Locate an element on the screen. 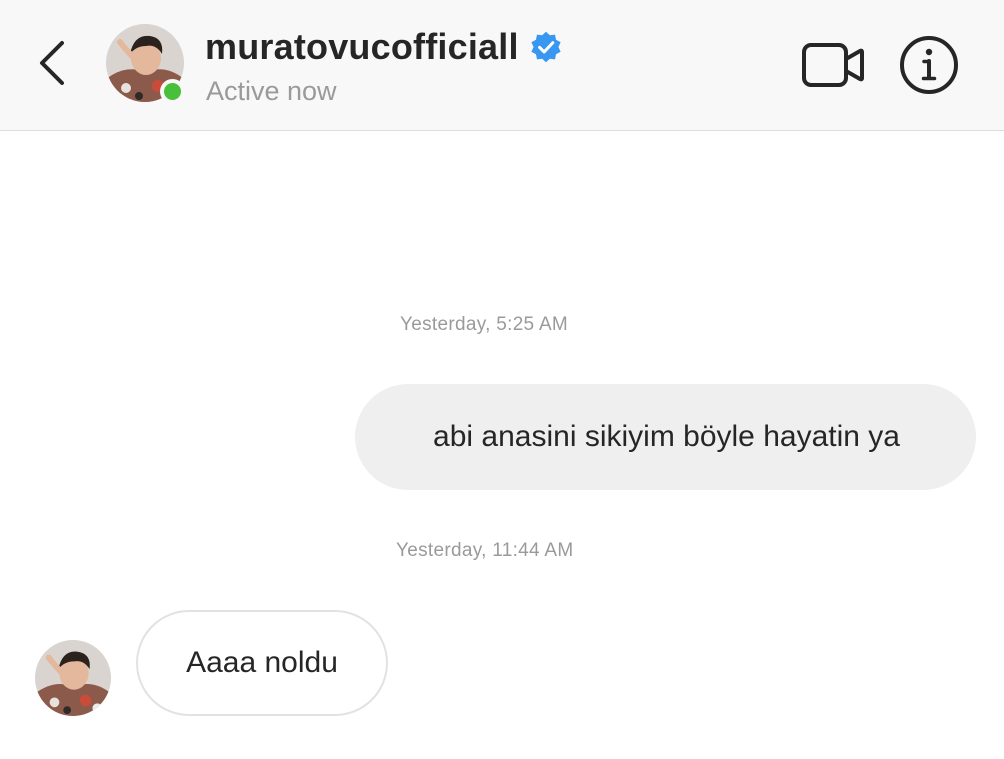  info-icon is located at coordinates (929, 65).